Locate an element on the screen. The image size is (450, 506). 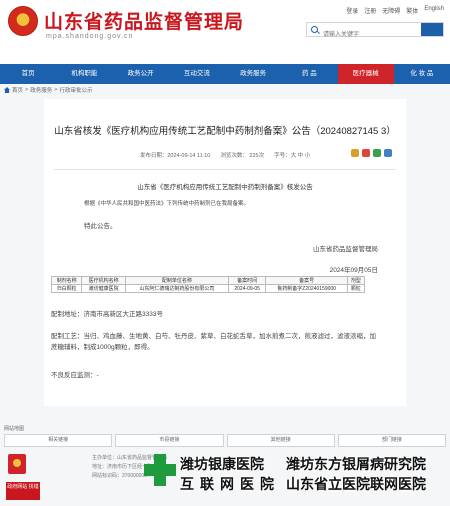
view-count: 浏览次数： 225次 is located at coordinates (242, 156).